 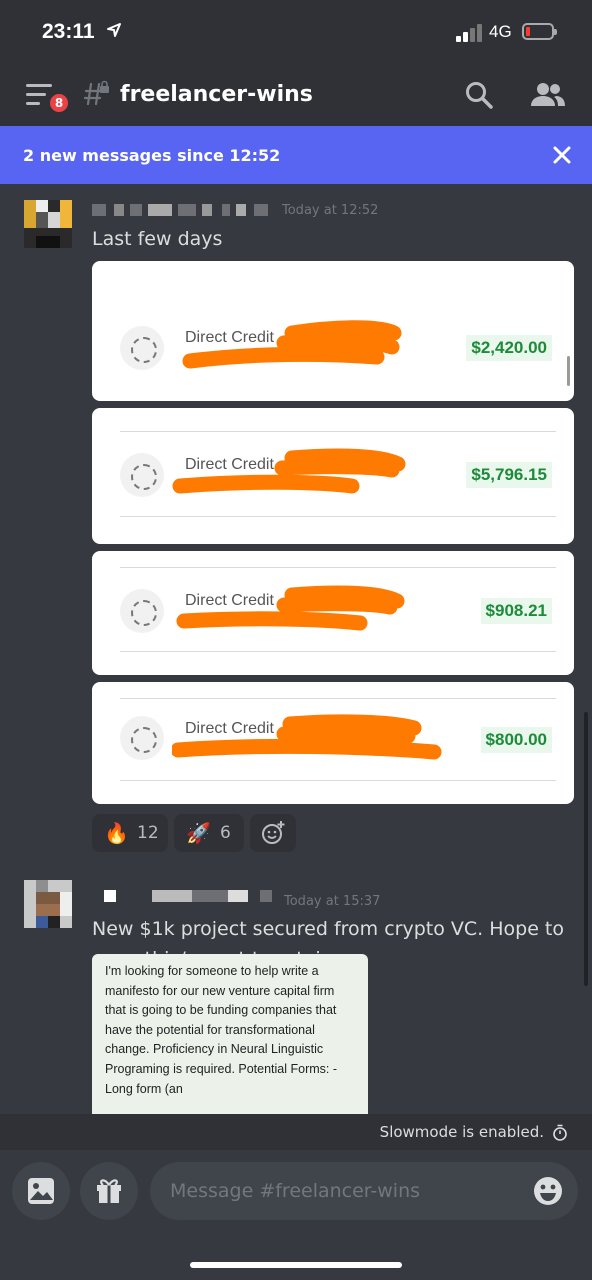 I want to click on message-text: Last few days, so click(x=157, y=239).